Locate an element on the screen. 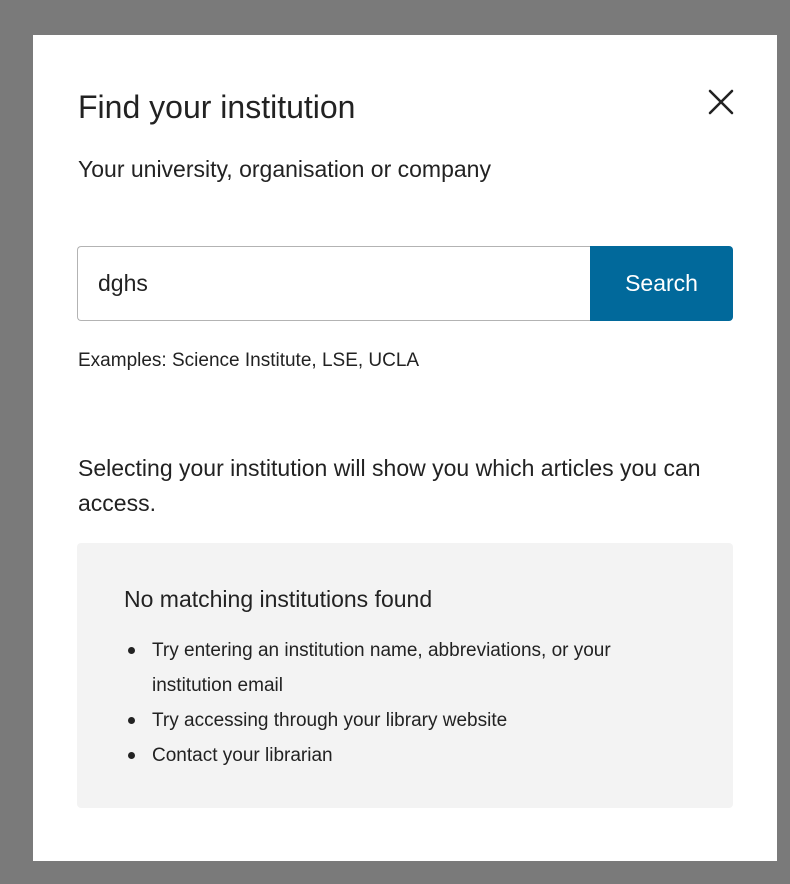 The width and height of the screenshot is (790, 884). search-form: Search is located at coordinates (405, 283).